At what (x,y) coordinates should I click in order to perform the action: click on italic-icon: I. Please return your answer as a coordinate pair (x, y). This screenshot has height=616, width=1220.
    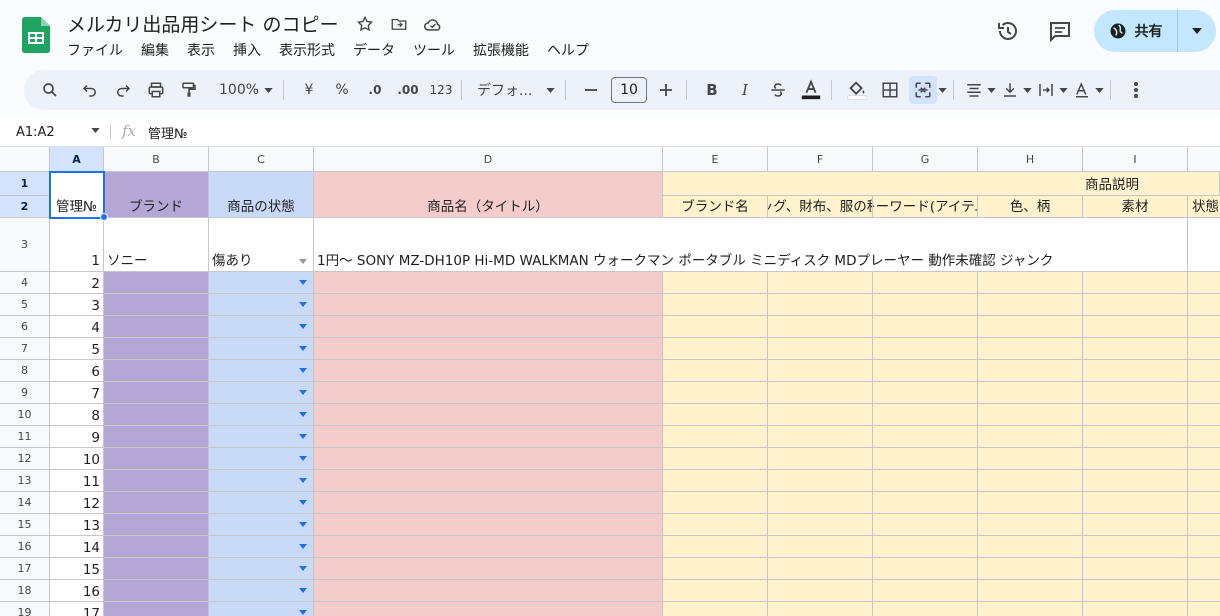
    Looking at the image, I should click on (745, 90).